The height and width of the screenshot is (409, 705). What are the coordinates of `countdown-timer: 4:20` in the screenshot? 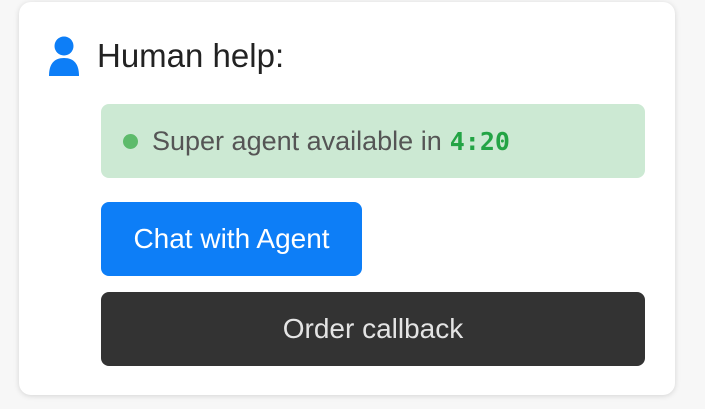 It's located at (479, 141).